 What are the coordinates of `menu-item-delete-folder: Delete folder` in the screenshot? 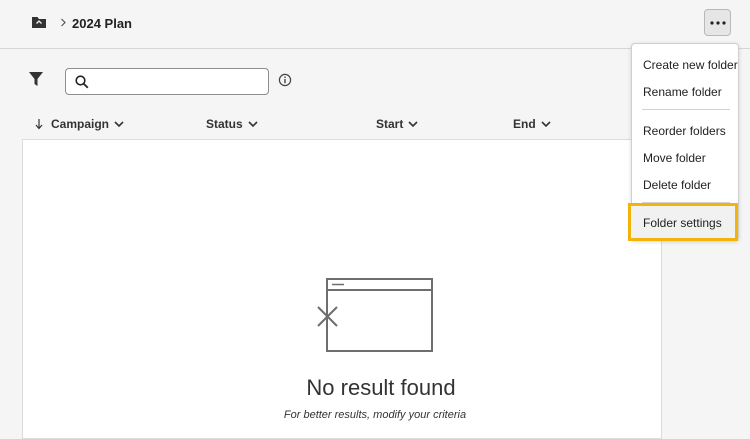 It's located at (677, 185).